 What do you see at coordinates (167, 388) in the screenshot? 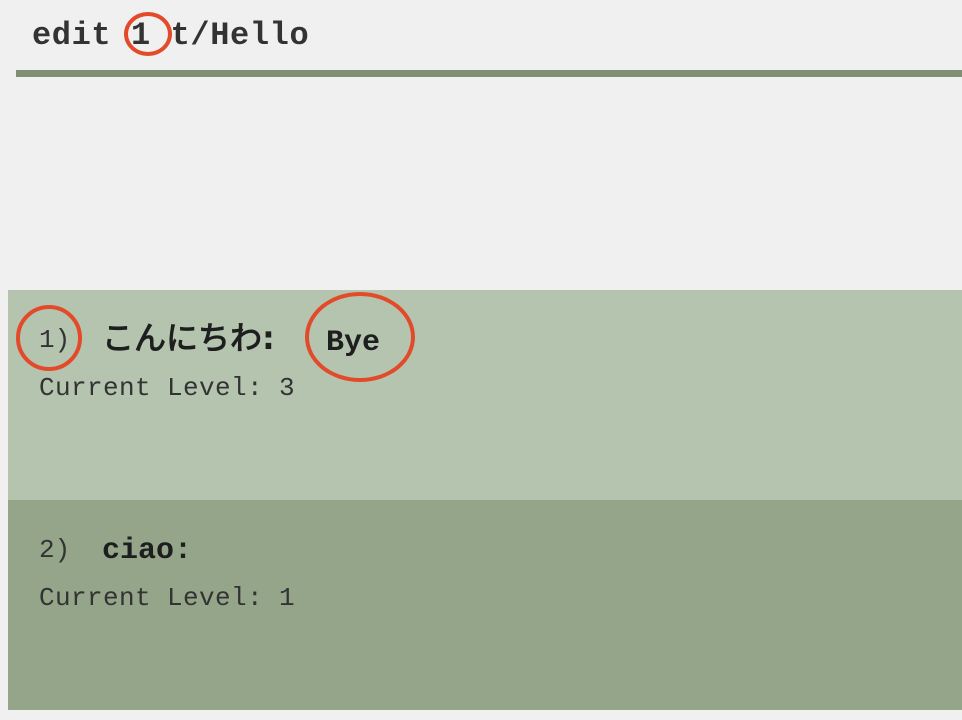
I see `flashcard-level: Current Level: 3` at bounding box center [167, 388].